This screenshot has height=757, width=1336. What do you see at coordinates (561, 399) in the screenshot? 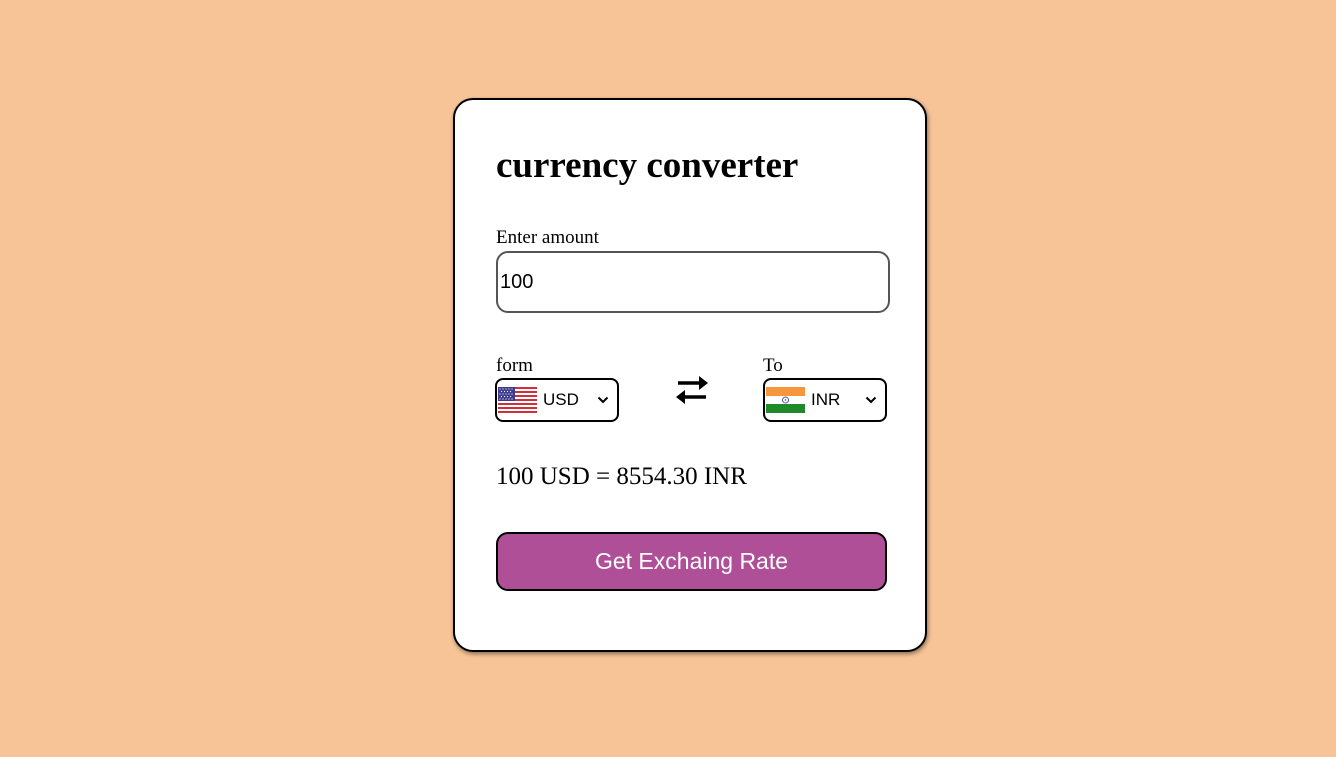
I see `from-currency-value: USD` at bounding box center [561, 399].